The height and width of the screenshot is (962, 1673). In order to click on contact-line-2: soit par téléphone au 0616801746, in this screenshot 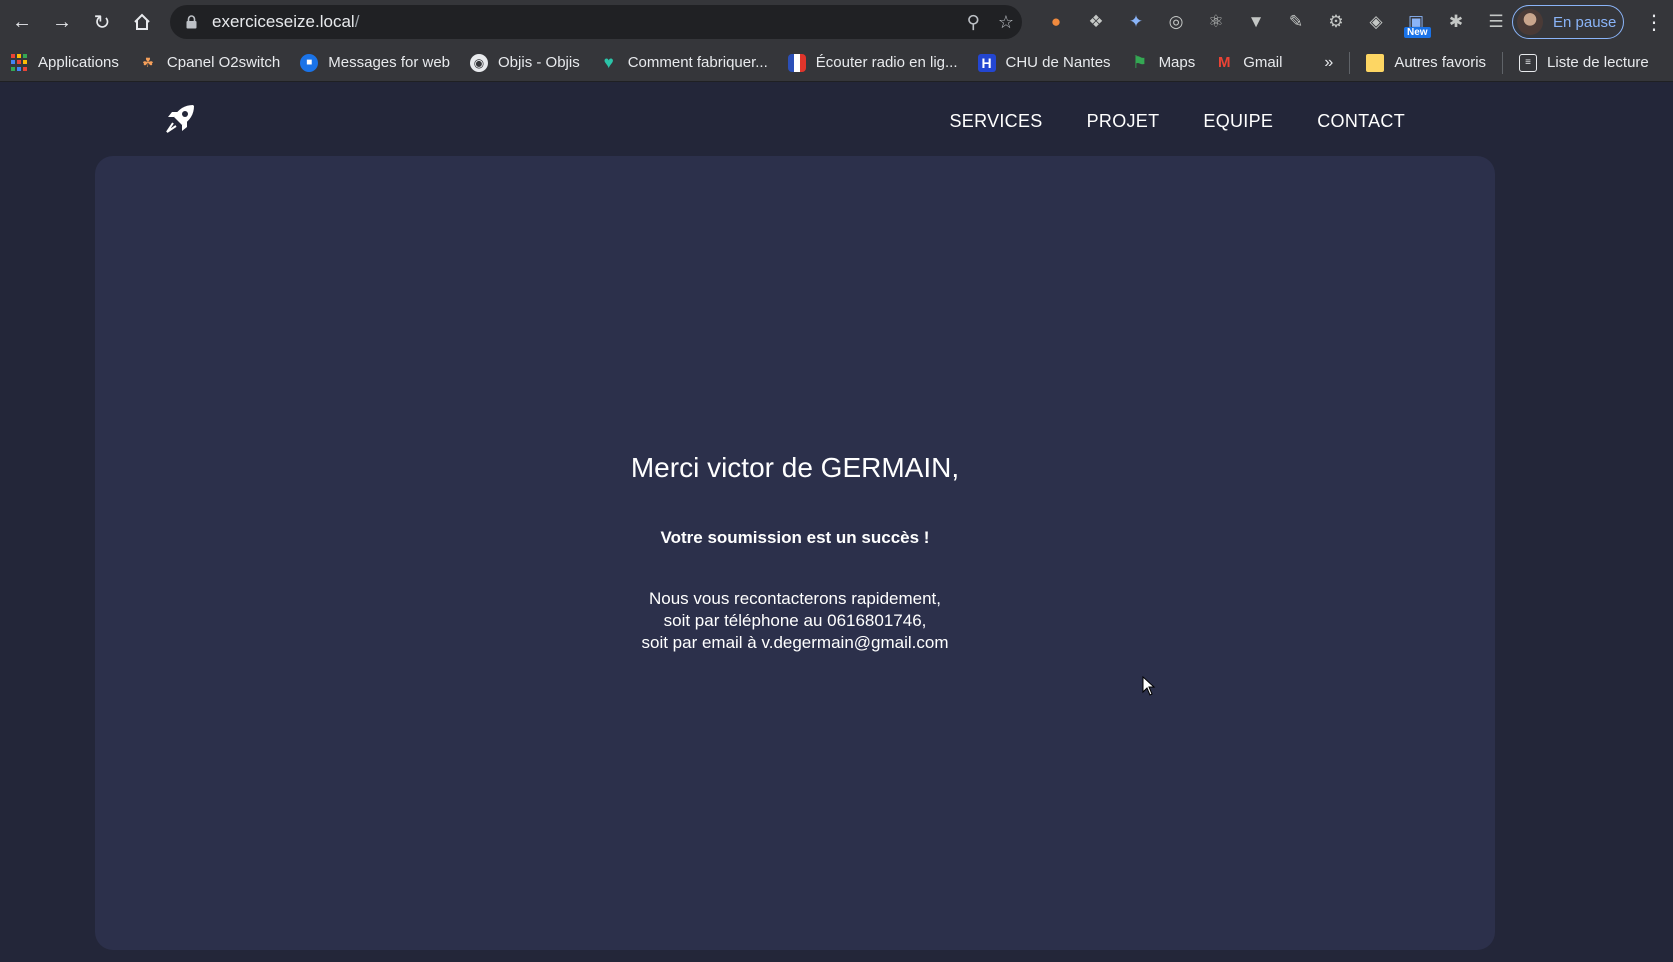, I will do `click(795, 620)`.